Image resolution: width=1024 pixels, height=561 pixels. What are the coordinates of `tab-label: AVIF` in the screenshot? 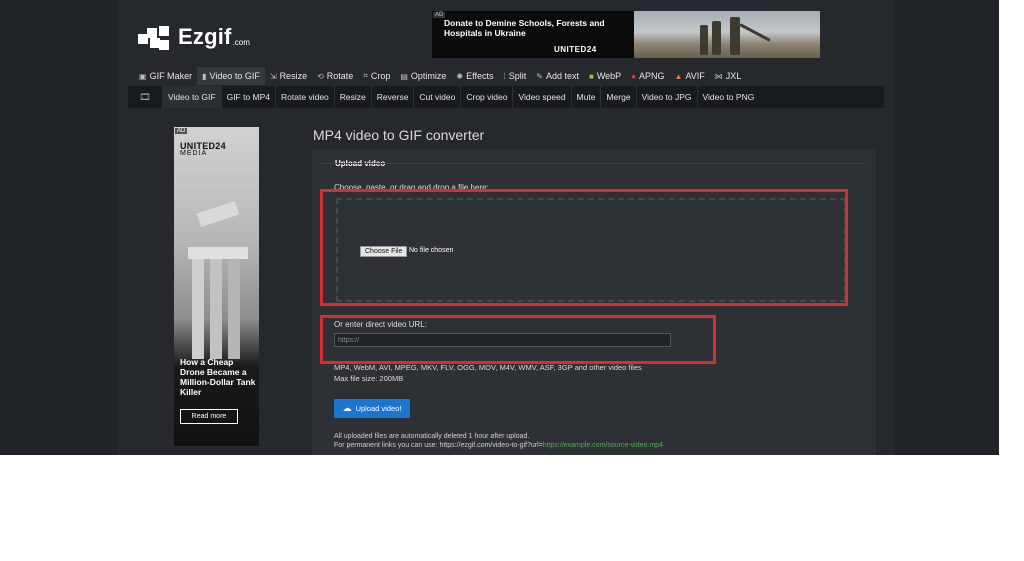 It's located at (695, 76).